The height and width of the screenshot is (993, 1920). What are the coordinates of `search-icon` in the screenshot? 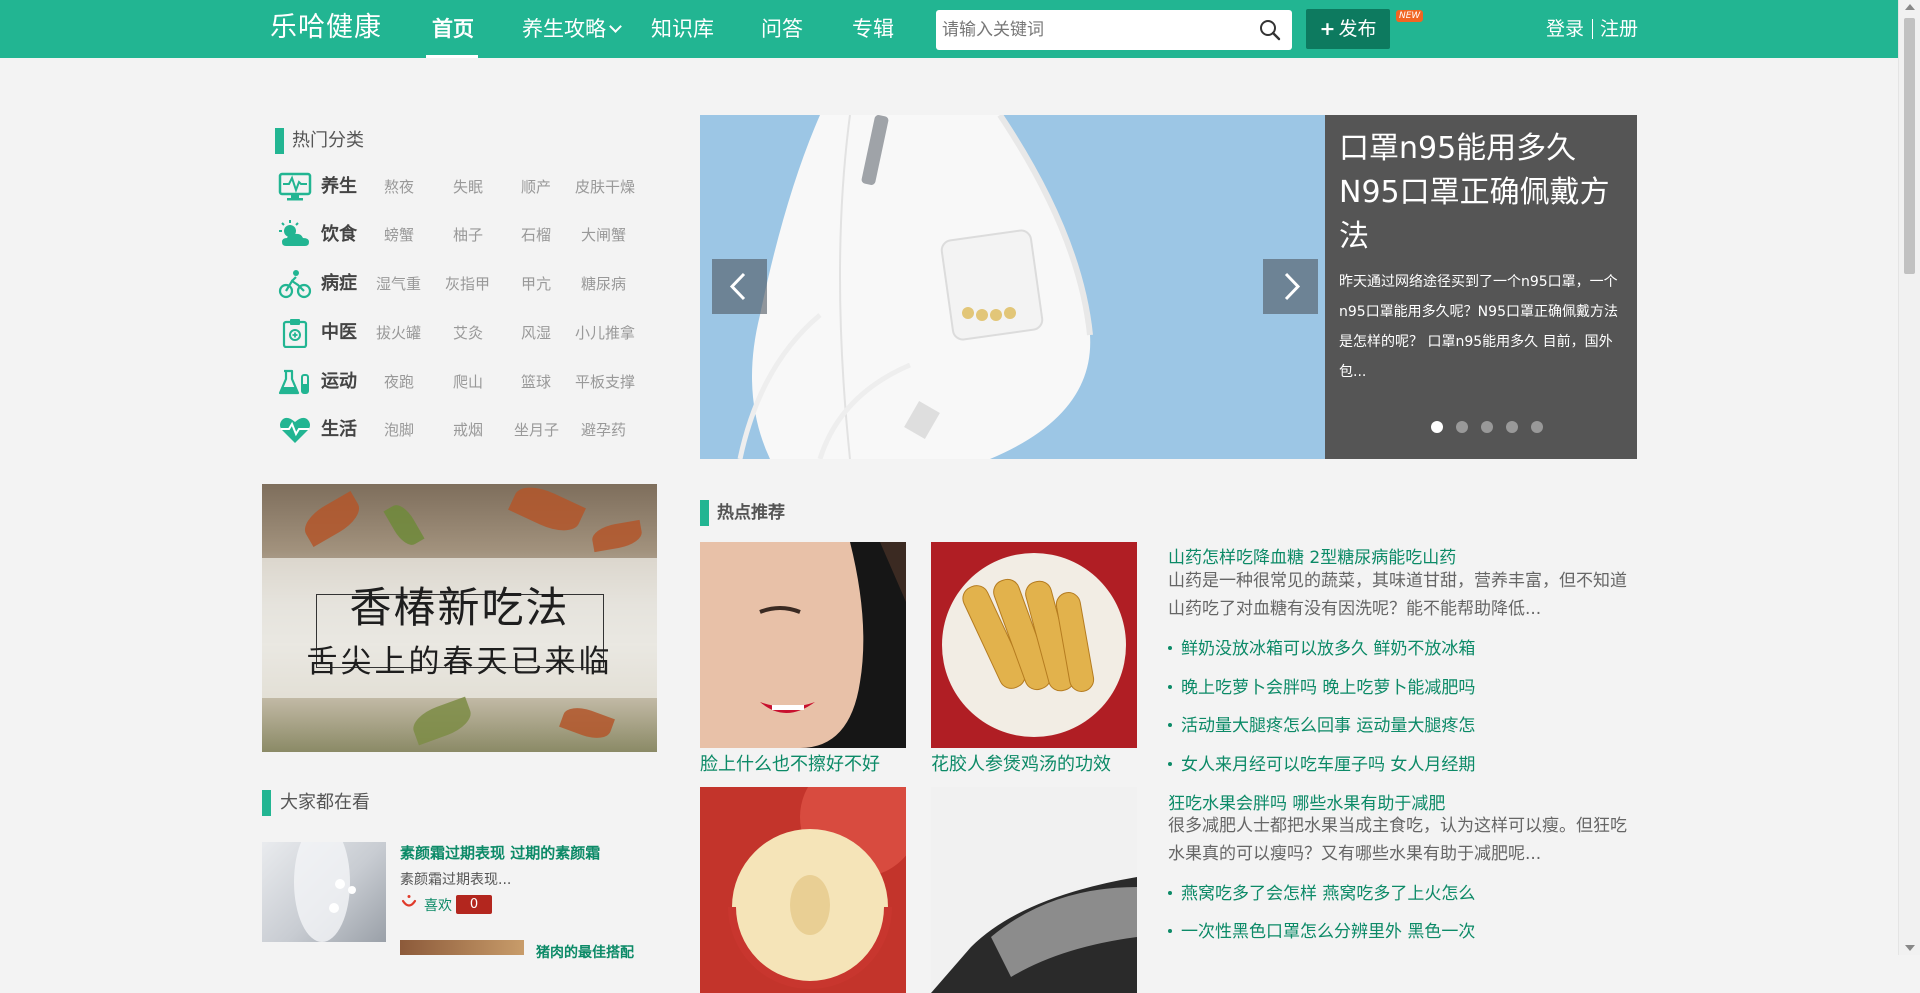 It's located at (1270, 30).